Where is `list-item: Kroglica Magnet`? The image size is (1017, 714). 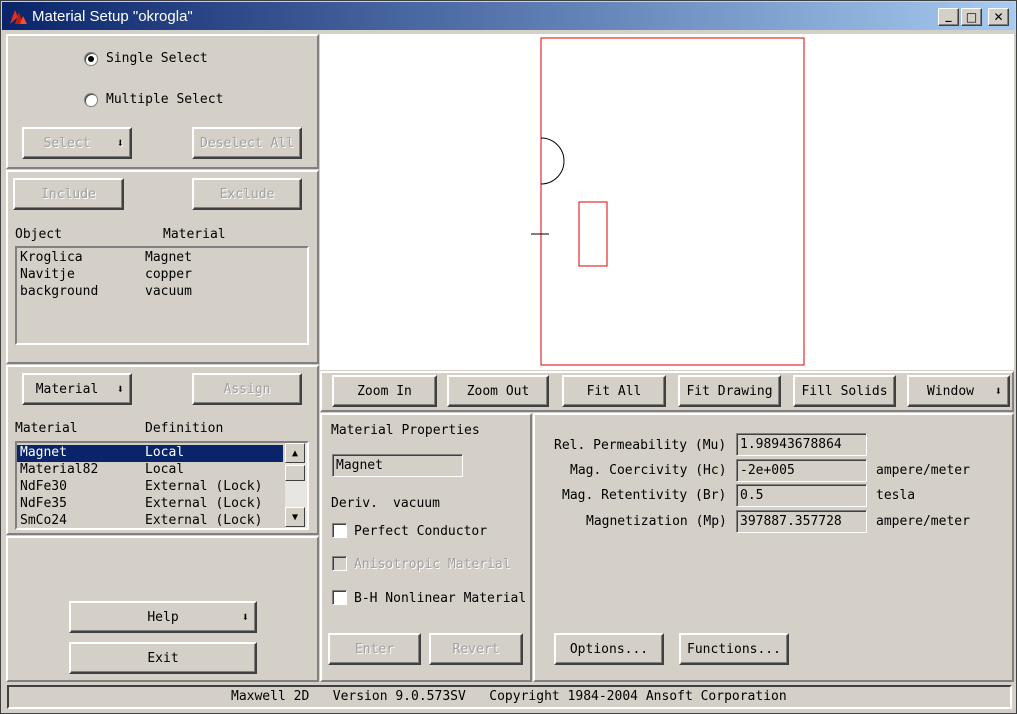 list-item: Kroglica Magnet is located at coordinates (161, 258).